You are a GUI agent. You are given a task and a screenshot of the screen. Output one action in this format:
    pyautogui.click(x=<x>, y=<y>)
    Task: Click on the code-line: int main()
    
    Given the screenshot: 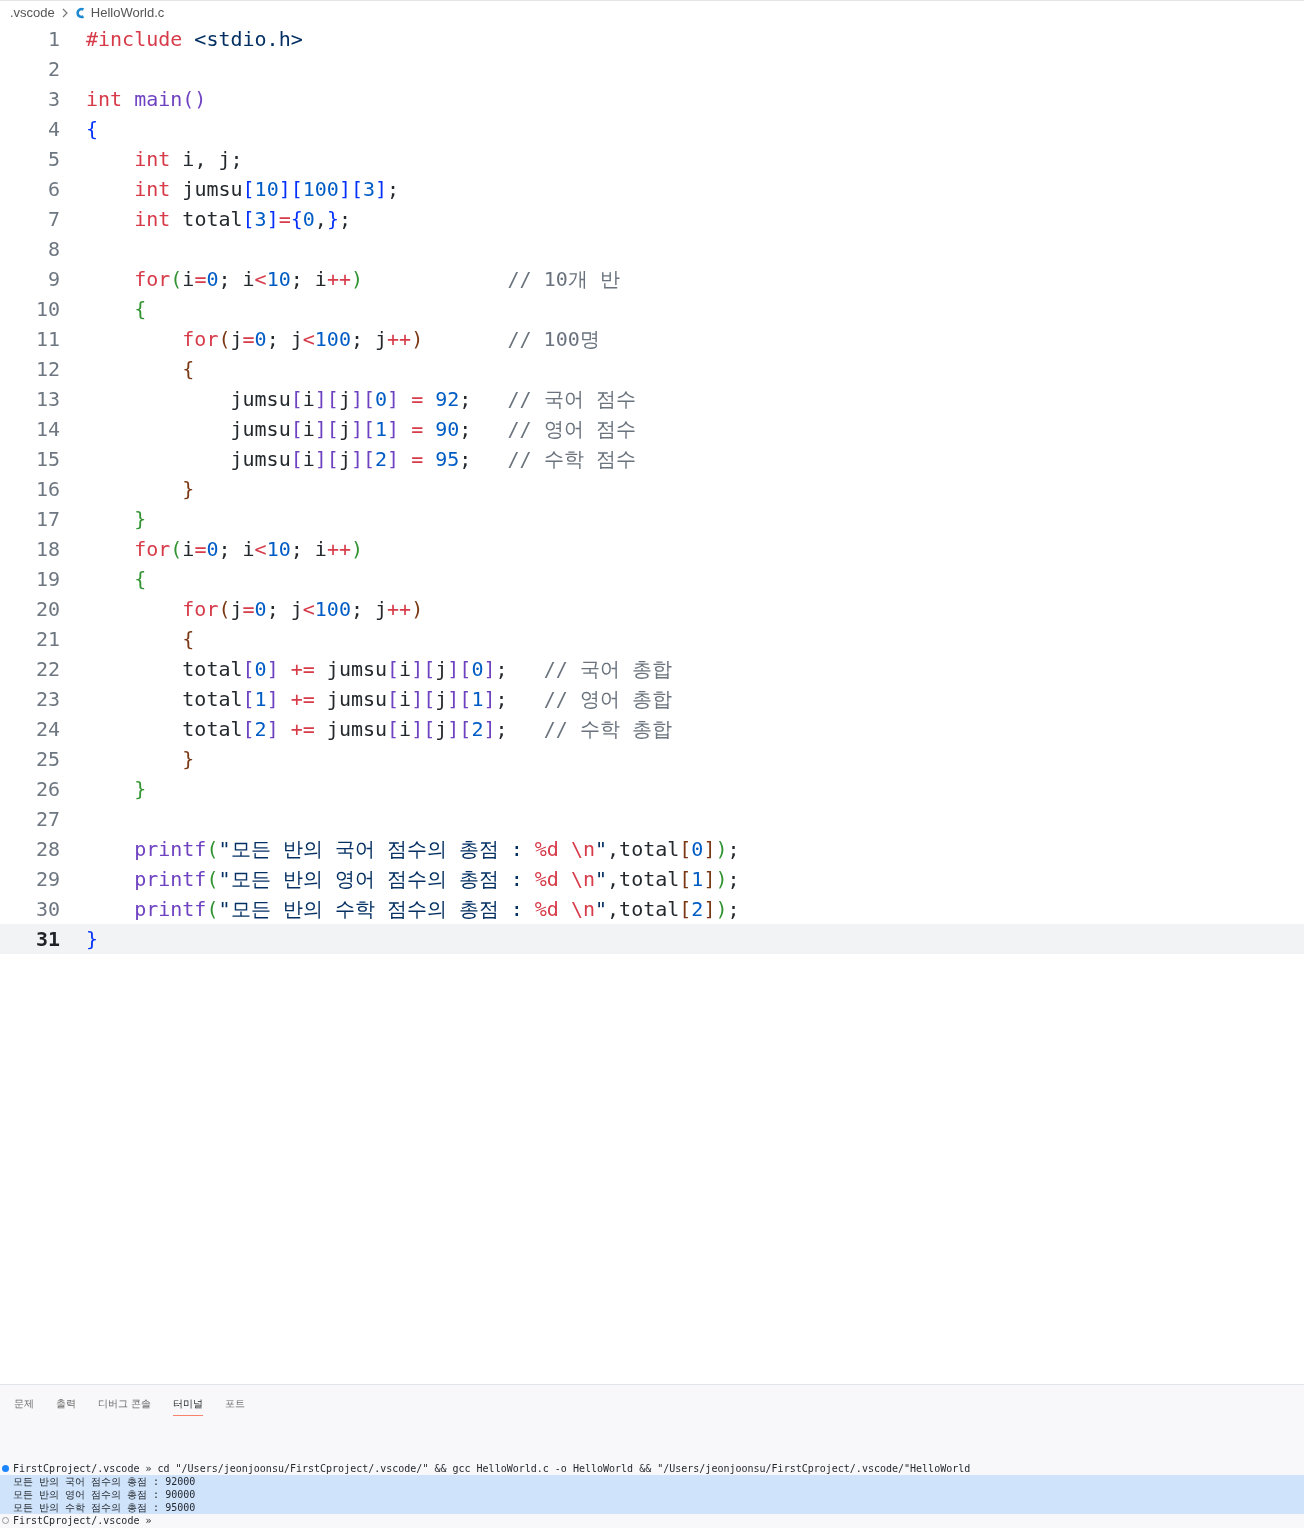 What is the action you would take?
    pyautogui.click(x=146, y=99)
    